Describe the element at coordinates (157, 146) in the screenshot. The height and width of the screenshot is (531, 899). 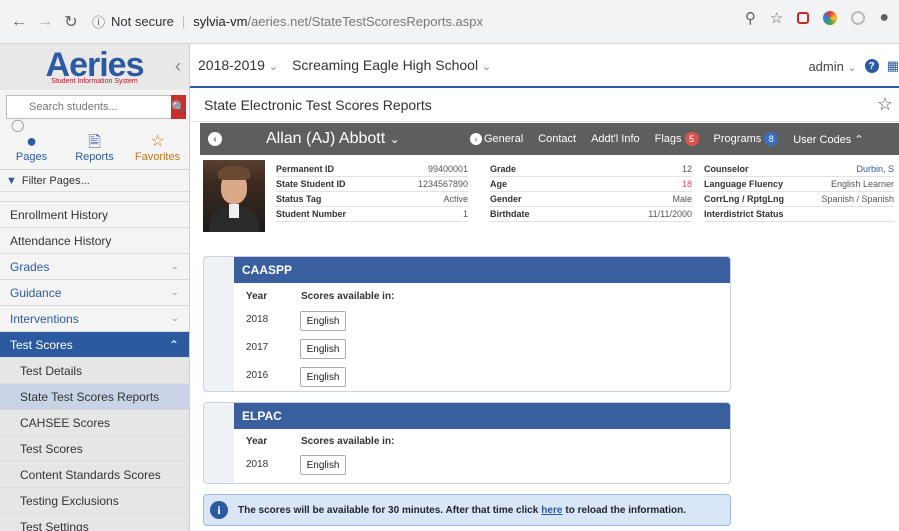
I see `tab-favorites: ☆ Favorites` at that location.